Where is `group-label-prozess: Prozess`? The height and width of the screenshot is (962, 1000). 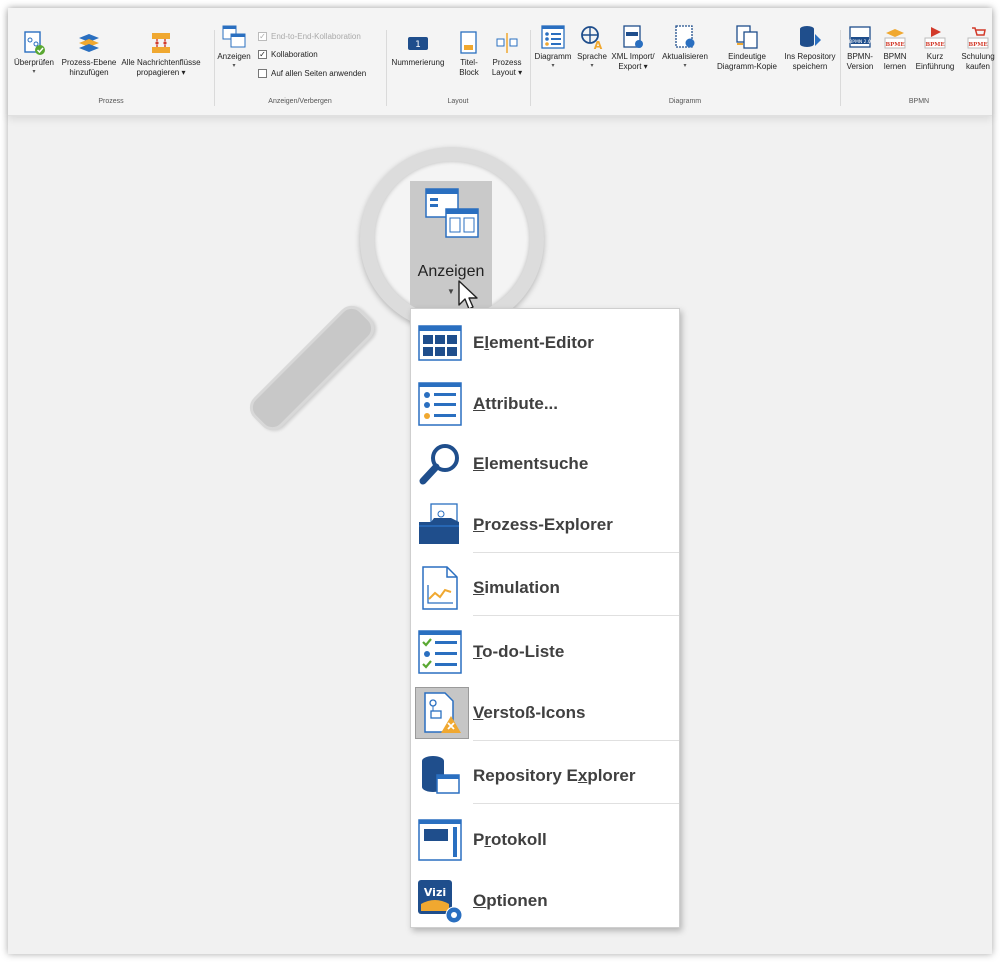 group-label-prozess: Prozess is located at coordinates (111, 101).